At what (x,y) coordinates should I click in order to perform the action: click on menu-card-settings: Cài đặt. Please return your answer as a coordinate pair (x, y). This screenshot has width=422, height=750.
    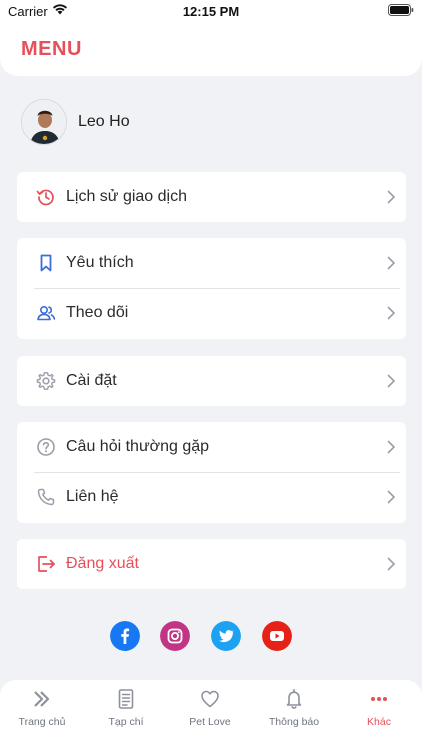
    Looking at the image, I should click on (211, 381).